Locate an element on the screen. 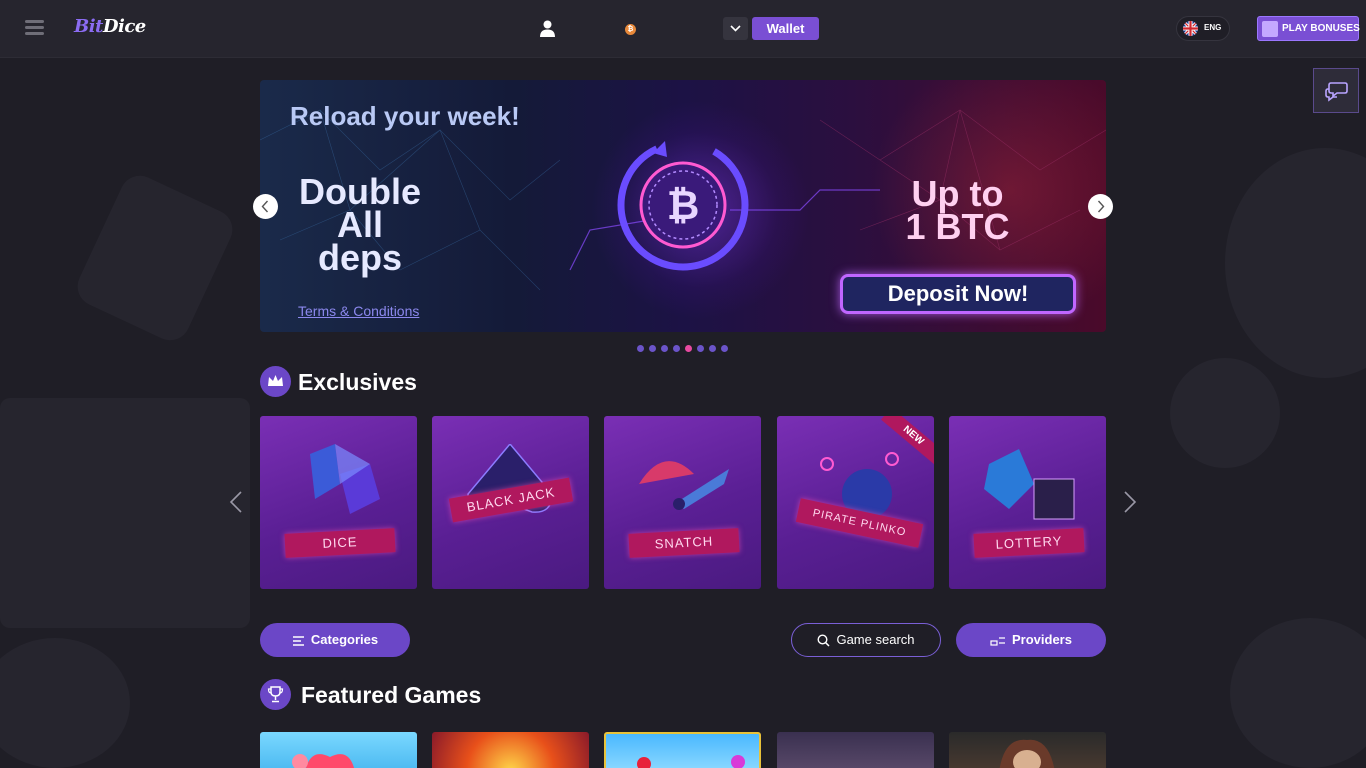  banner-prev-button is located at coordinates (265, 206).